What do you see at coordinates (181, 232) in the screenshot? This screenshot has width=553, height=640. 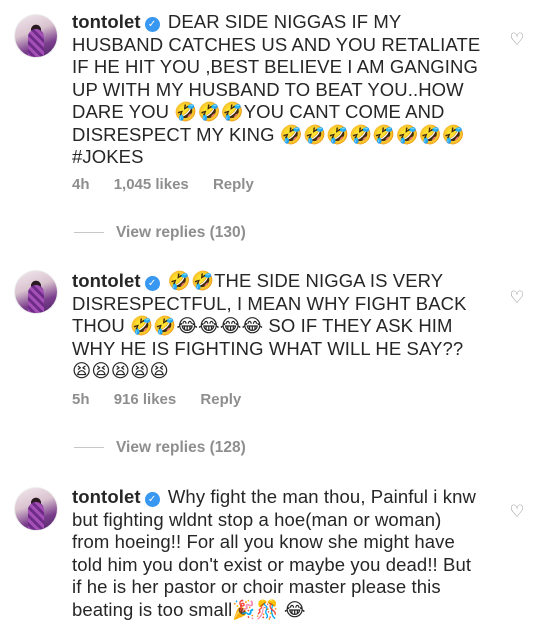 I see `view-replies-label: View replies (130)` at bounding box center [181, 232].